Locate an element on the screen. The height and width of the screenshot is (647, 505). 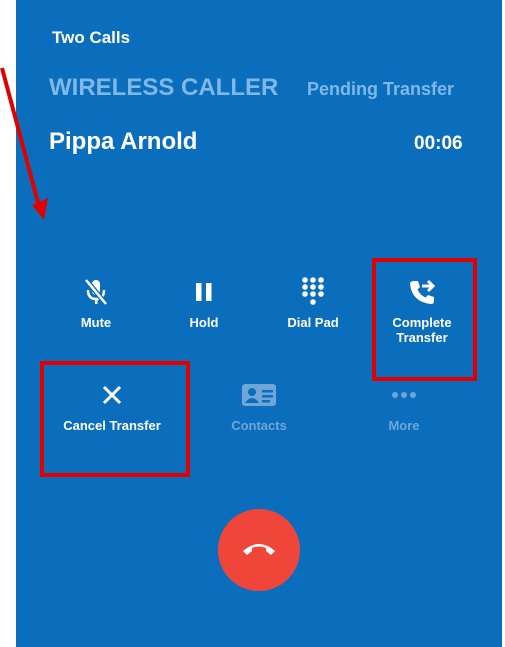
more-button: More is located at coordinates (404, 405).